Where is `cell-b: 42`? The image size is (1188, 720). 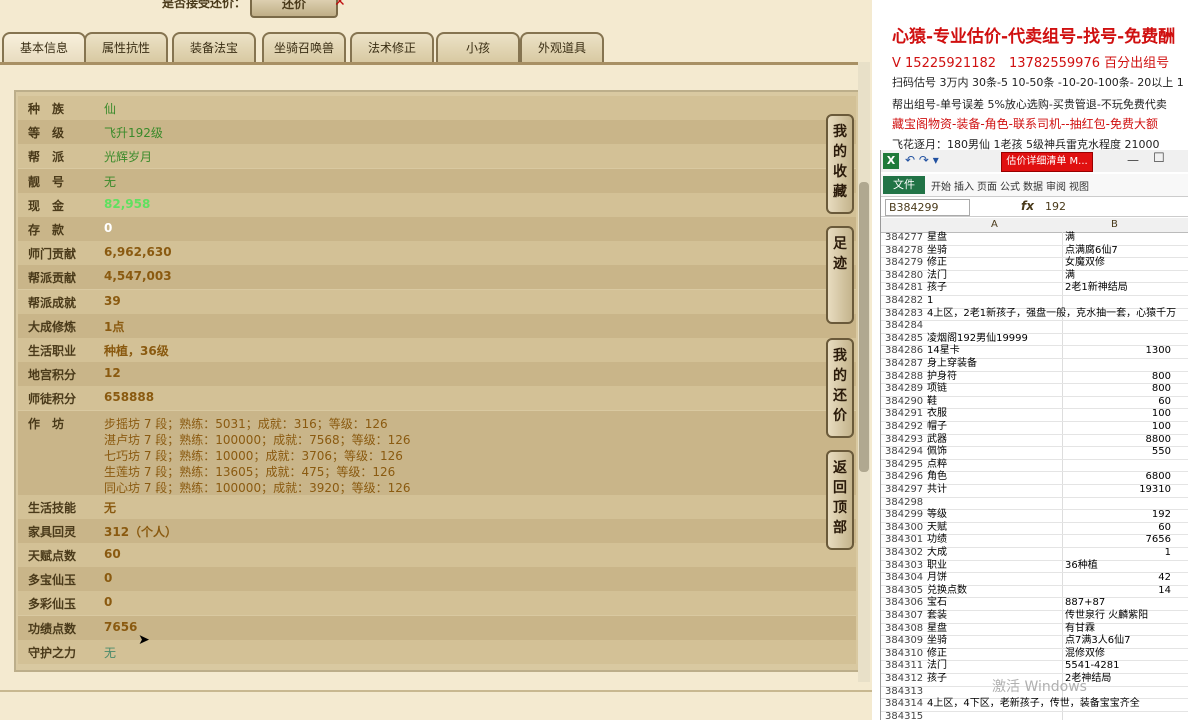 cell-b: 42 is located at coordinates (1164, 578).